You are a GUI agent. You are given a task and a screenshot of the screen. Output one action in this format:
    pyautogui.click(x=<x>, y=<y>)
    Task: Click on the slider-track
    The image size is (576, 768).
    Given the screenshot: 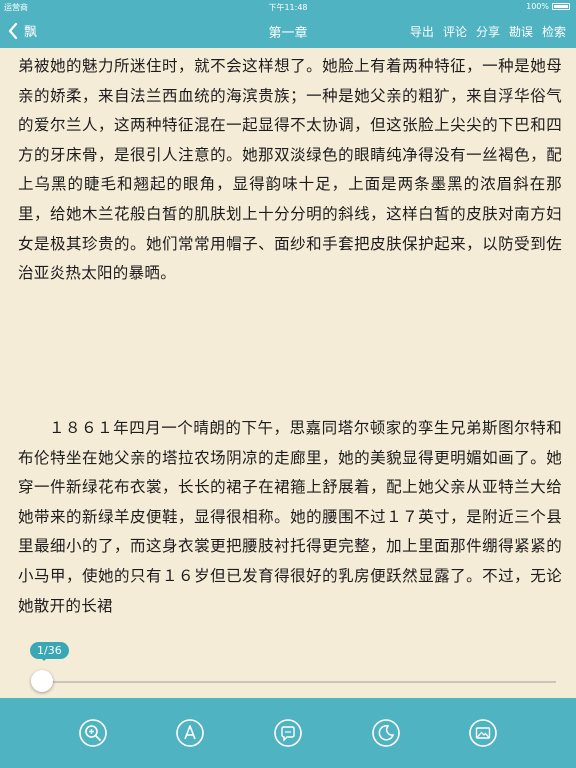 What is the action you would take?
    pyautogui.click(x=299, y=682)
    